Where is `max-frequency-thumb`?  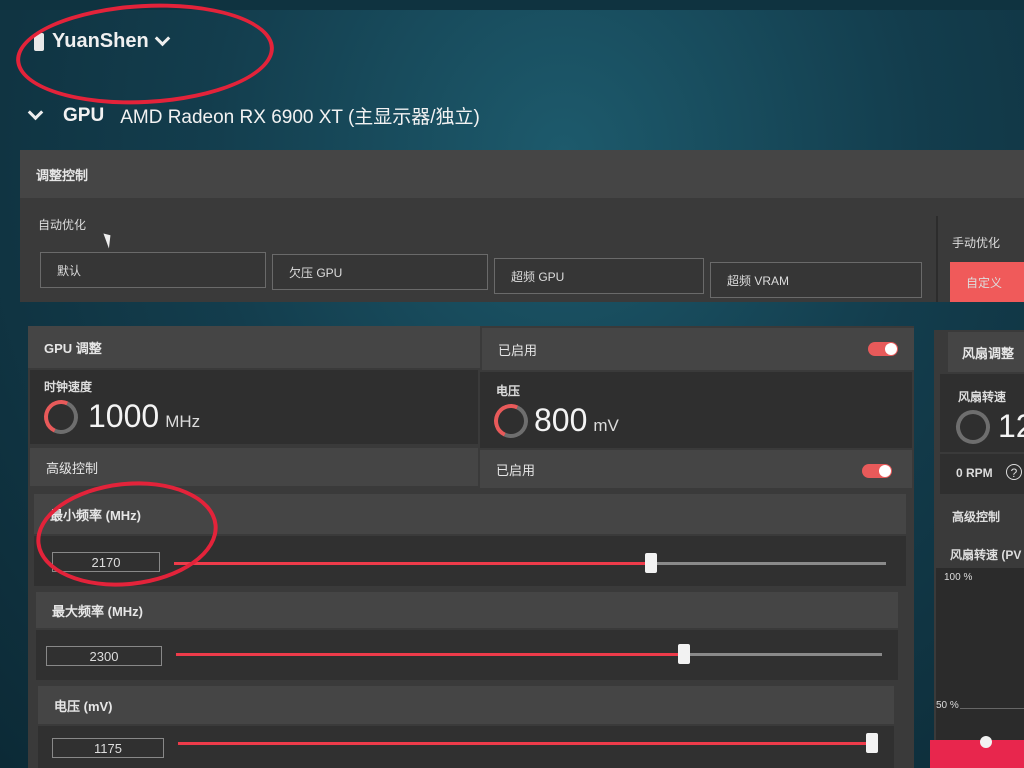
max-frequency-thumb is located at coordinates (684, 654).